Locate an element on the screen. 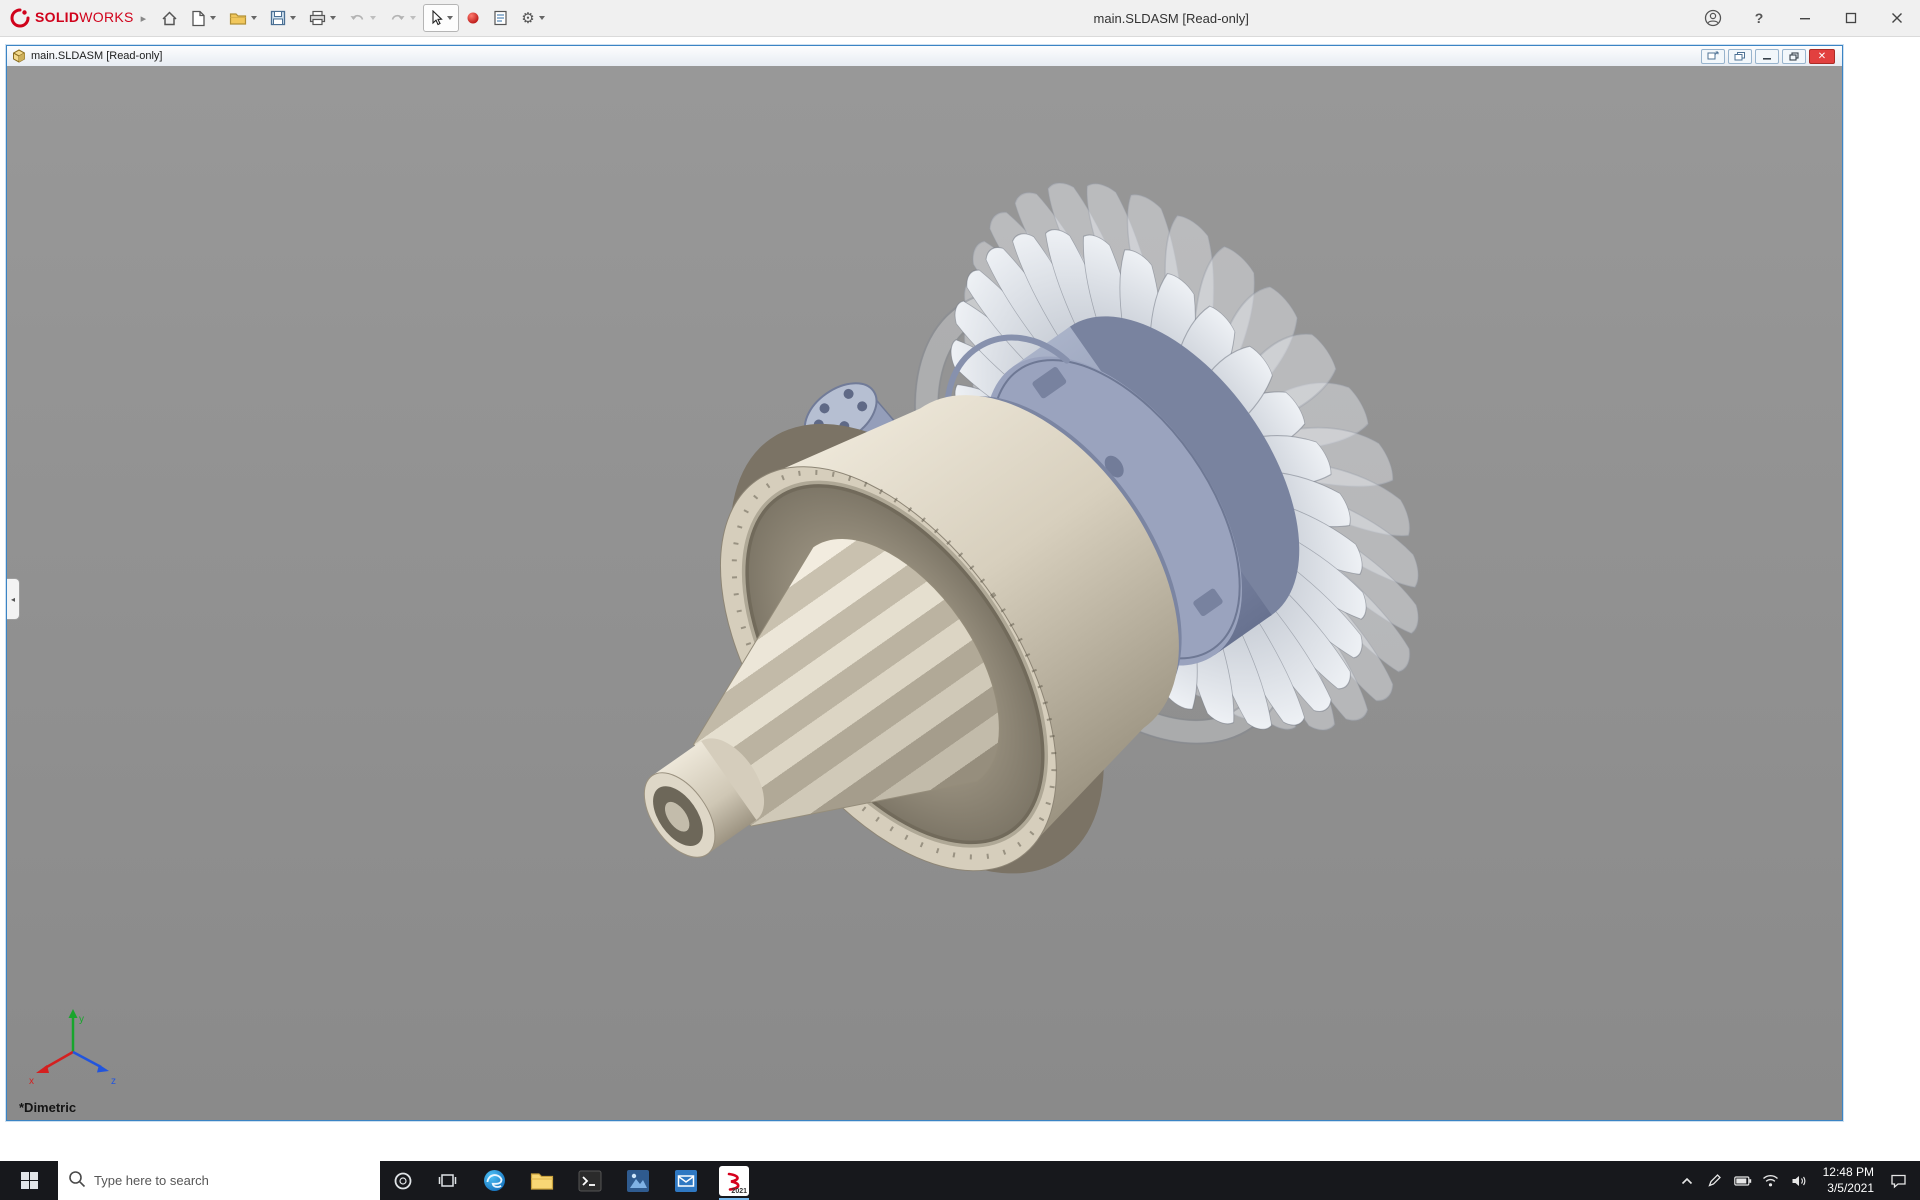 The width and height of the screenshot is (1920, 1200). view-orientation-label: *Dimetric is located at coordinates (48, 1107).